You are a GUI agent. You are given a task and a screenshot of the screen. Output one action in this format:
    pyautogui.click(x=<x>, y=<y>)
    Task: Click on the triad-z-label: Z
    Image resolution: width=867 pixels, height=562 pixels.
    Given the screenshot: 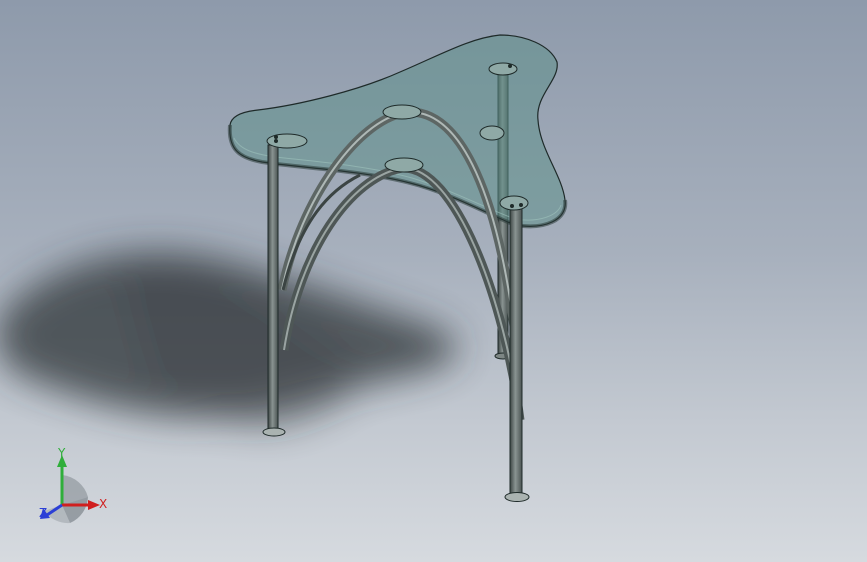 What is the action you would take?
    pyautogui.click(x=43, y=513)
    